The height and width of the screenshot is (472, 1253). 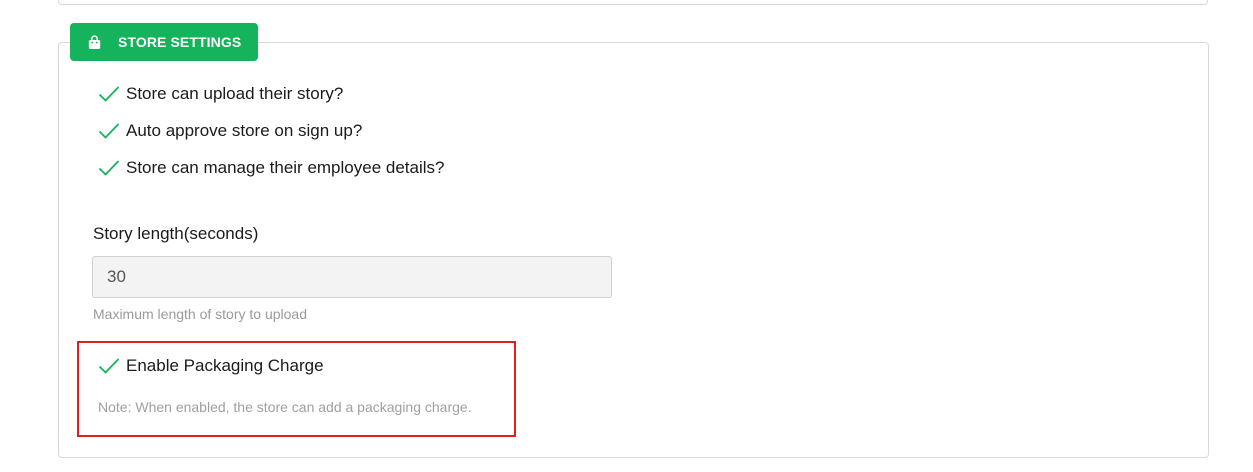 I want to click on option-auto-approve-store: Auto approve store on sign up?, so click(x=230, y=131).